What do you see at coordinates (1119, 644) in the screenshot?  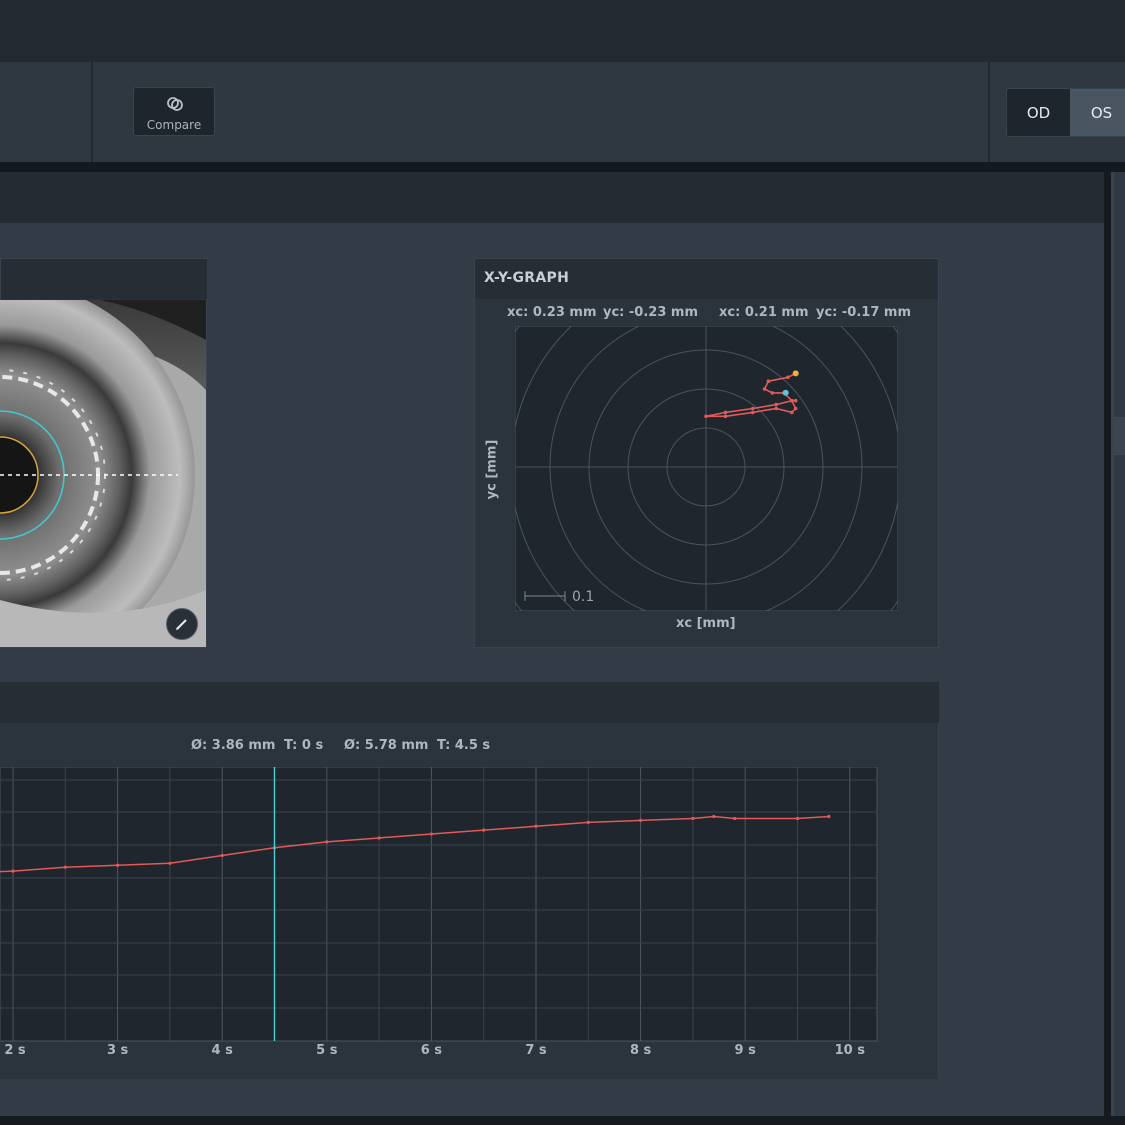 I see `side-panel` at bounding box center [1119, 644].